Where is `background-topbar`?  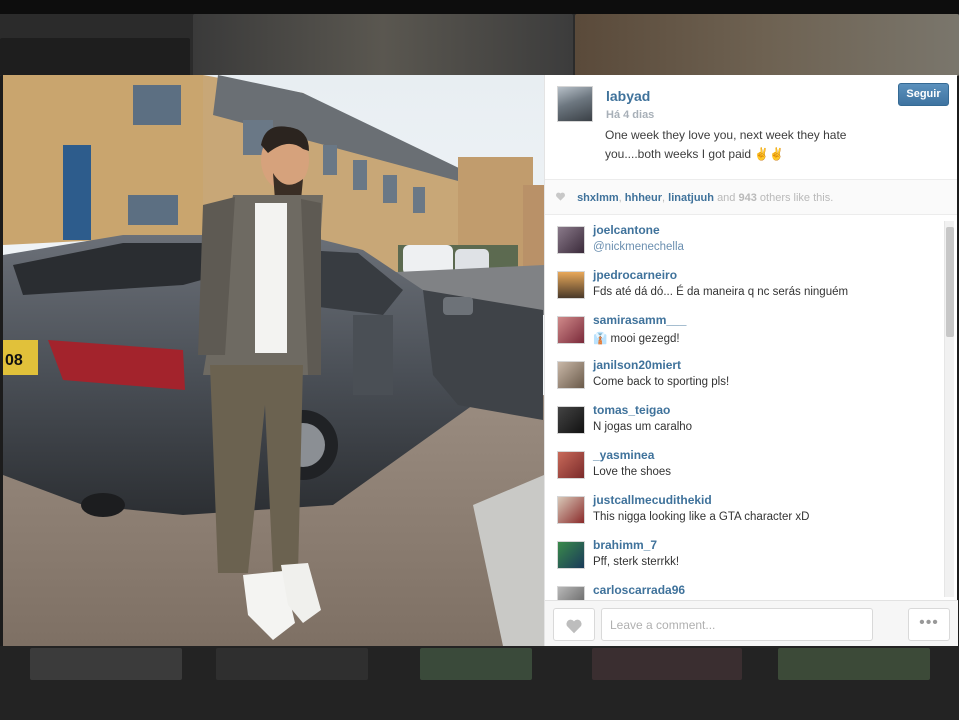 background-topbar is located at coordinates (479, 7).